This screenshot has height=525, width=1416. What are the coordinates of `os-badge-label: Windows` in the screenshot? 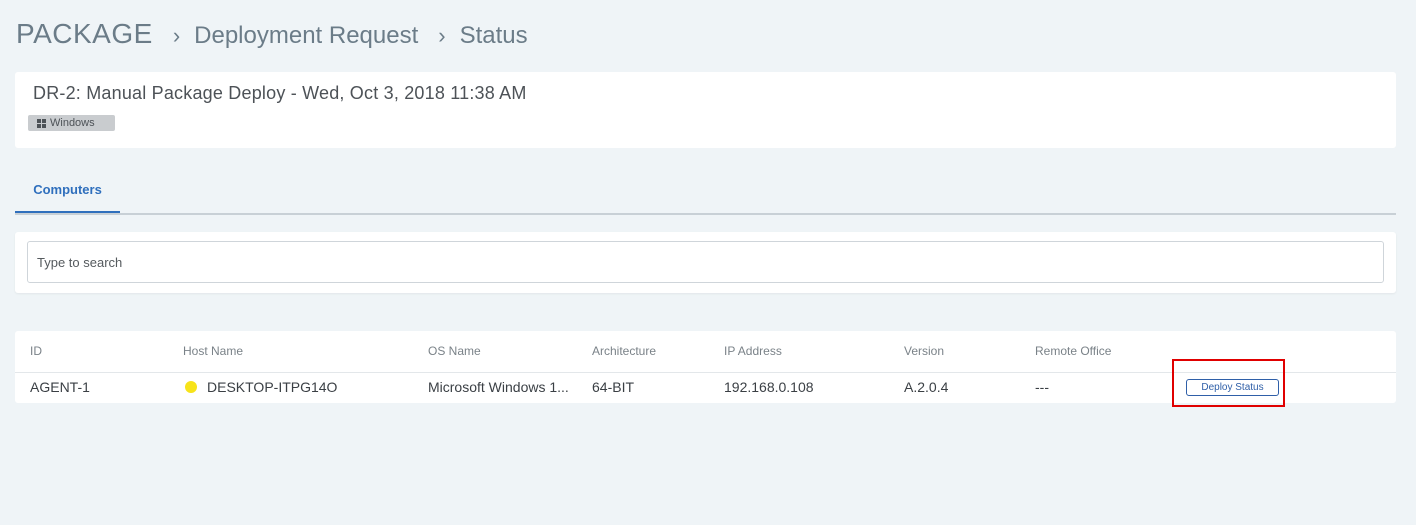 It's located at (72, 123).